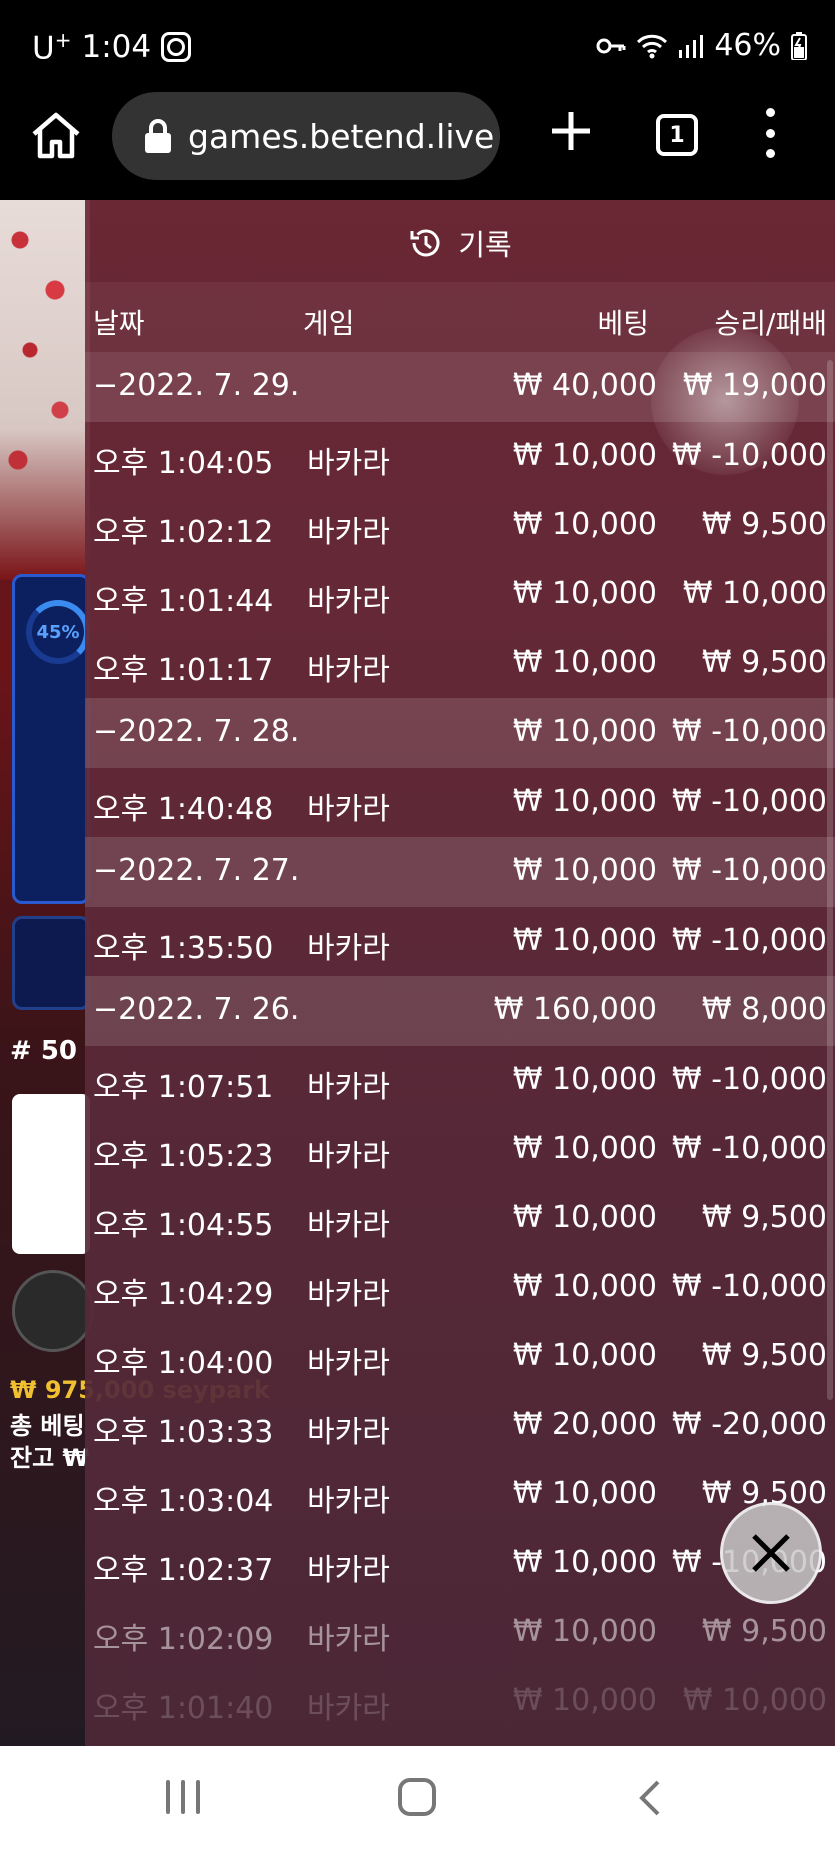 The width and height of the screenshot is (835, 1856). Describe the element at coordinates (183, 1363) in the screenshot. I see `history-date: 오후 1:04:00` at that location.